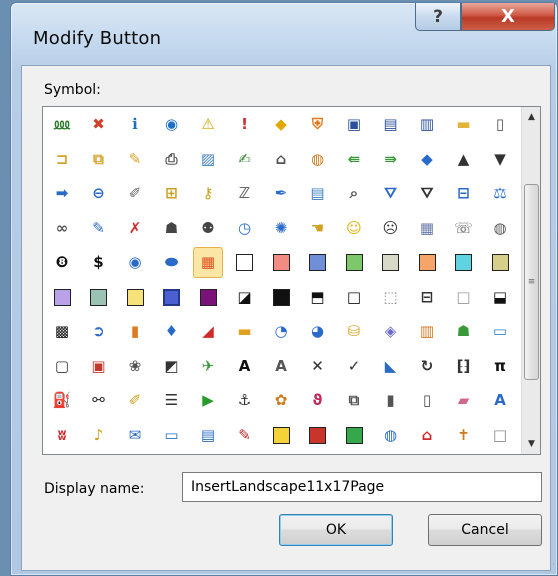 The image size is (558, 576). What do you see at coordinates (62, 262) in the screenshot?
I see `symbol-cell: ❽` at bounding box center [62, 262].